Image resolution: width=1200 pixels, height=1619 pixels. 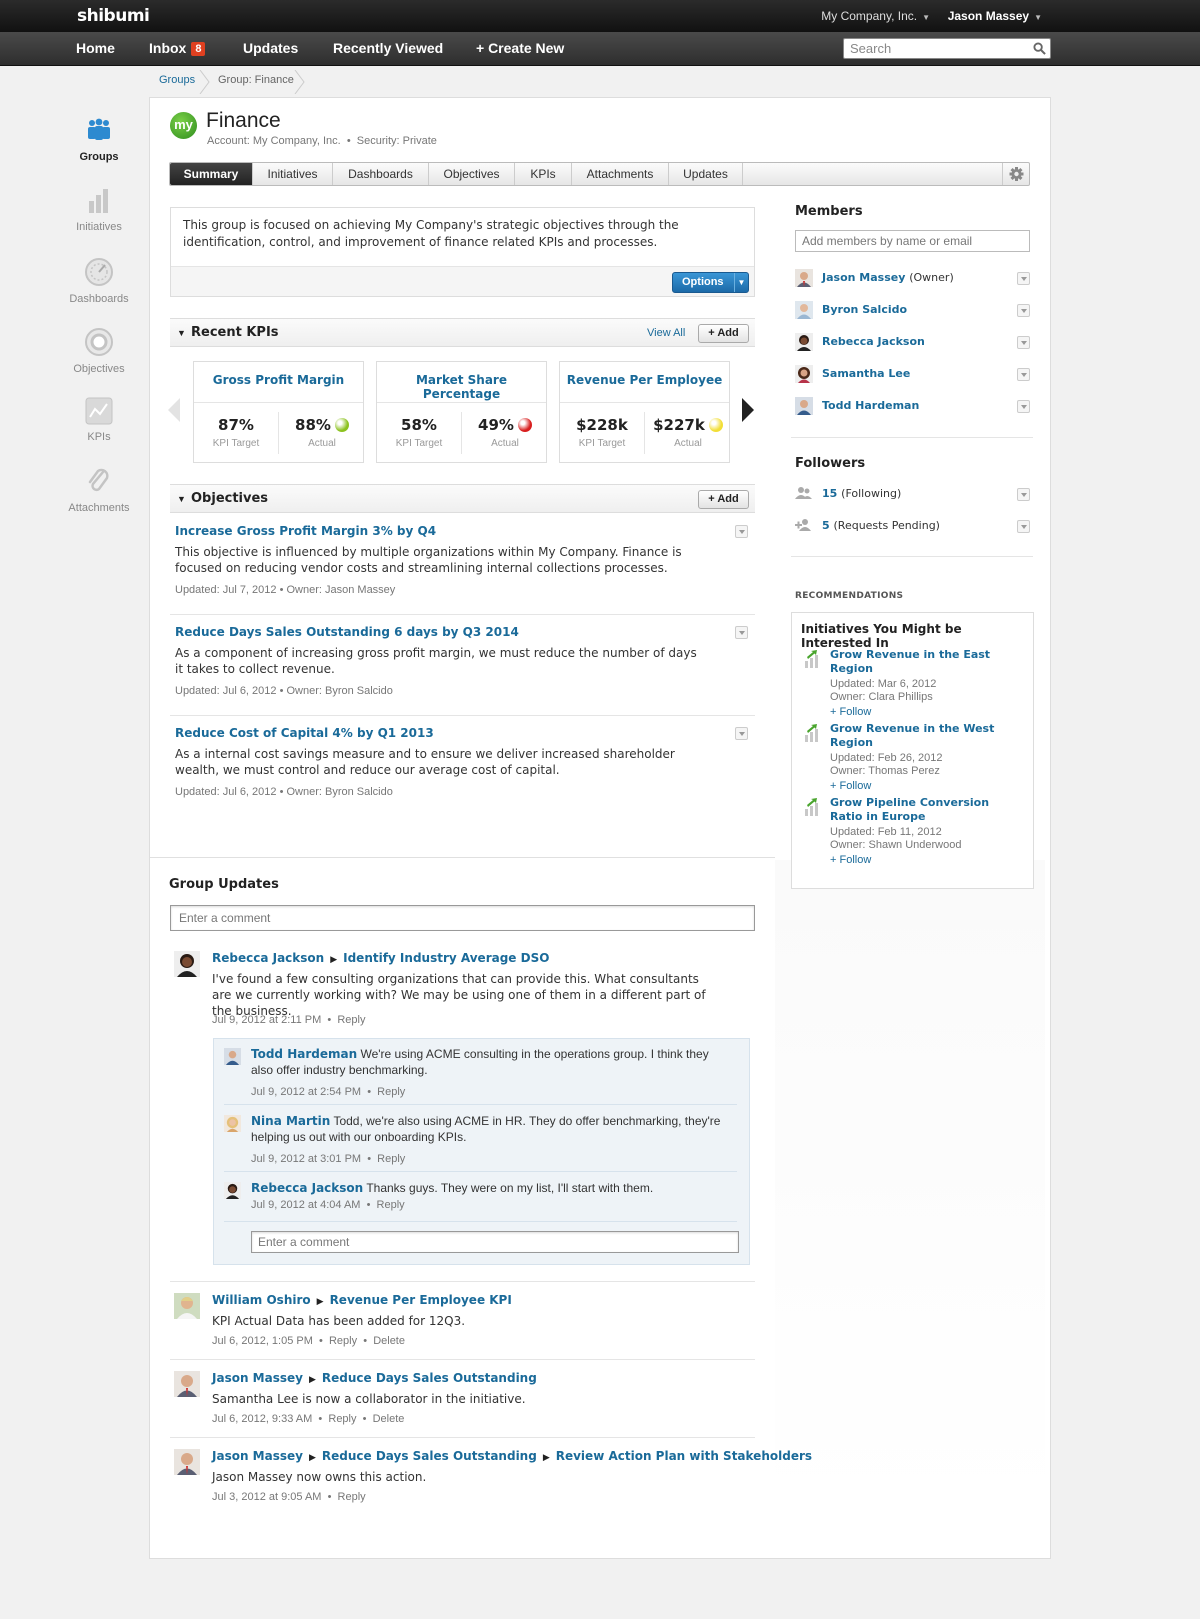 What do you see at coordinates (861, 493) in the screenshot?
I see `following-count: 15 (Following)` at bounding box center [861, 493].